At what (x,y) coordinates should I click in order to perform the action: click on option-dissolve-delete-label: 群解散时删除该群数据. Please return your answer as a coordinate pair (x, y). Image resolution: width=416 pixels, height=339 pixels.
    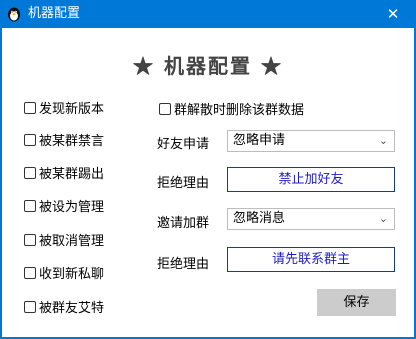
    Looking at the image, I should click on (239, 110).